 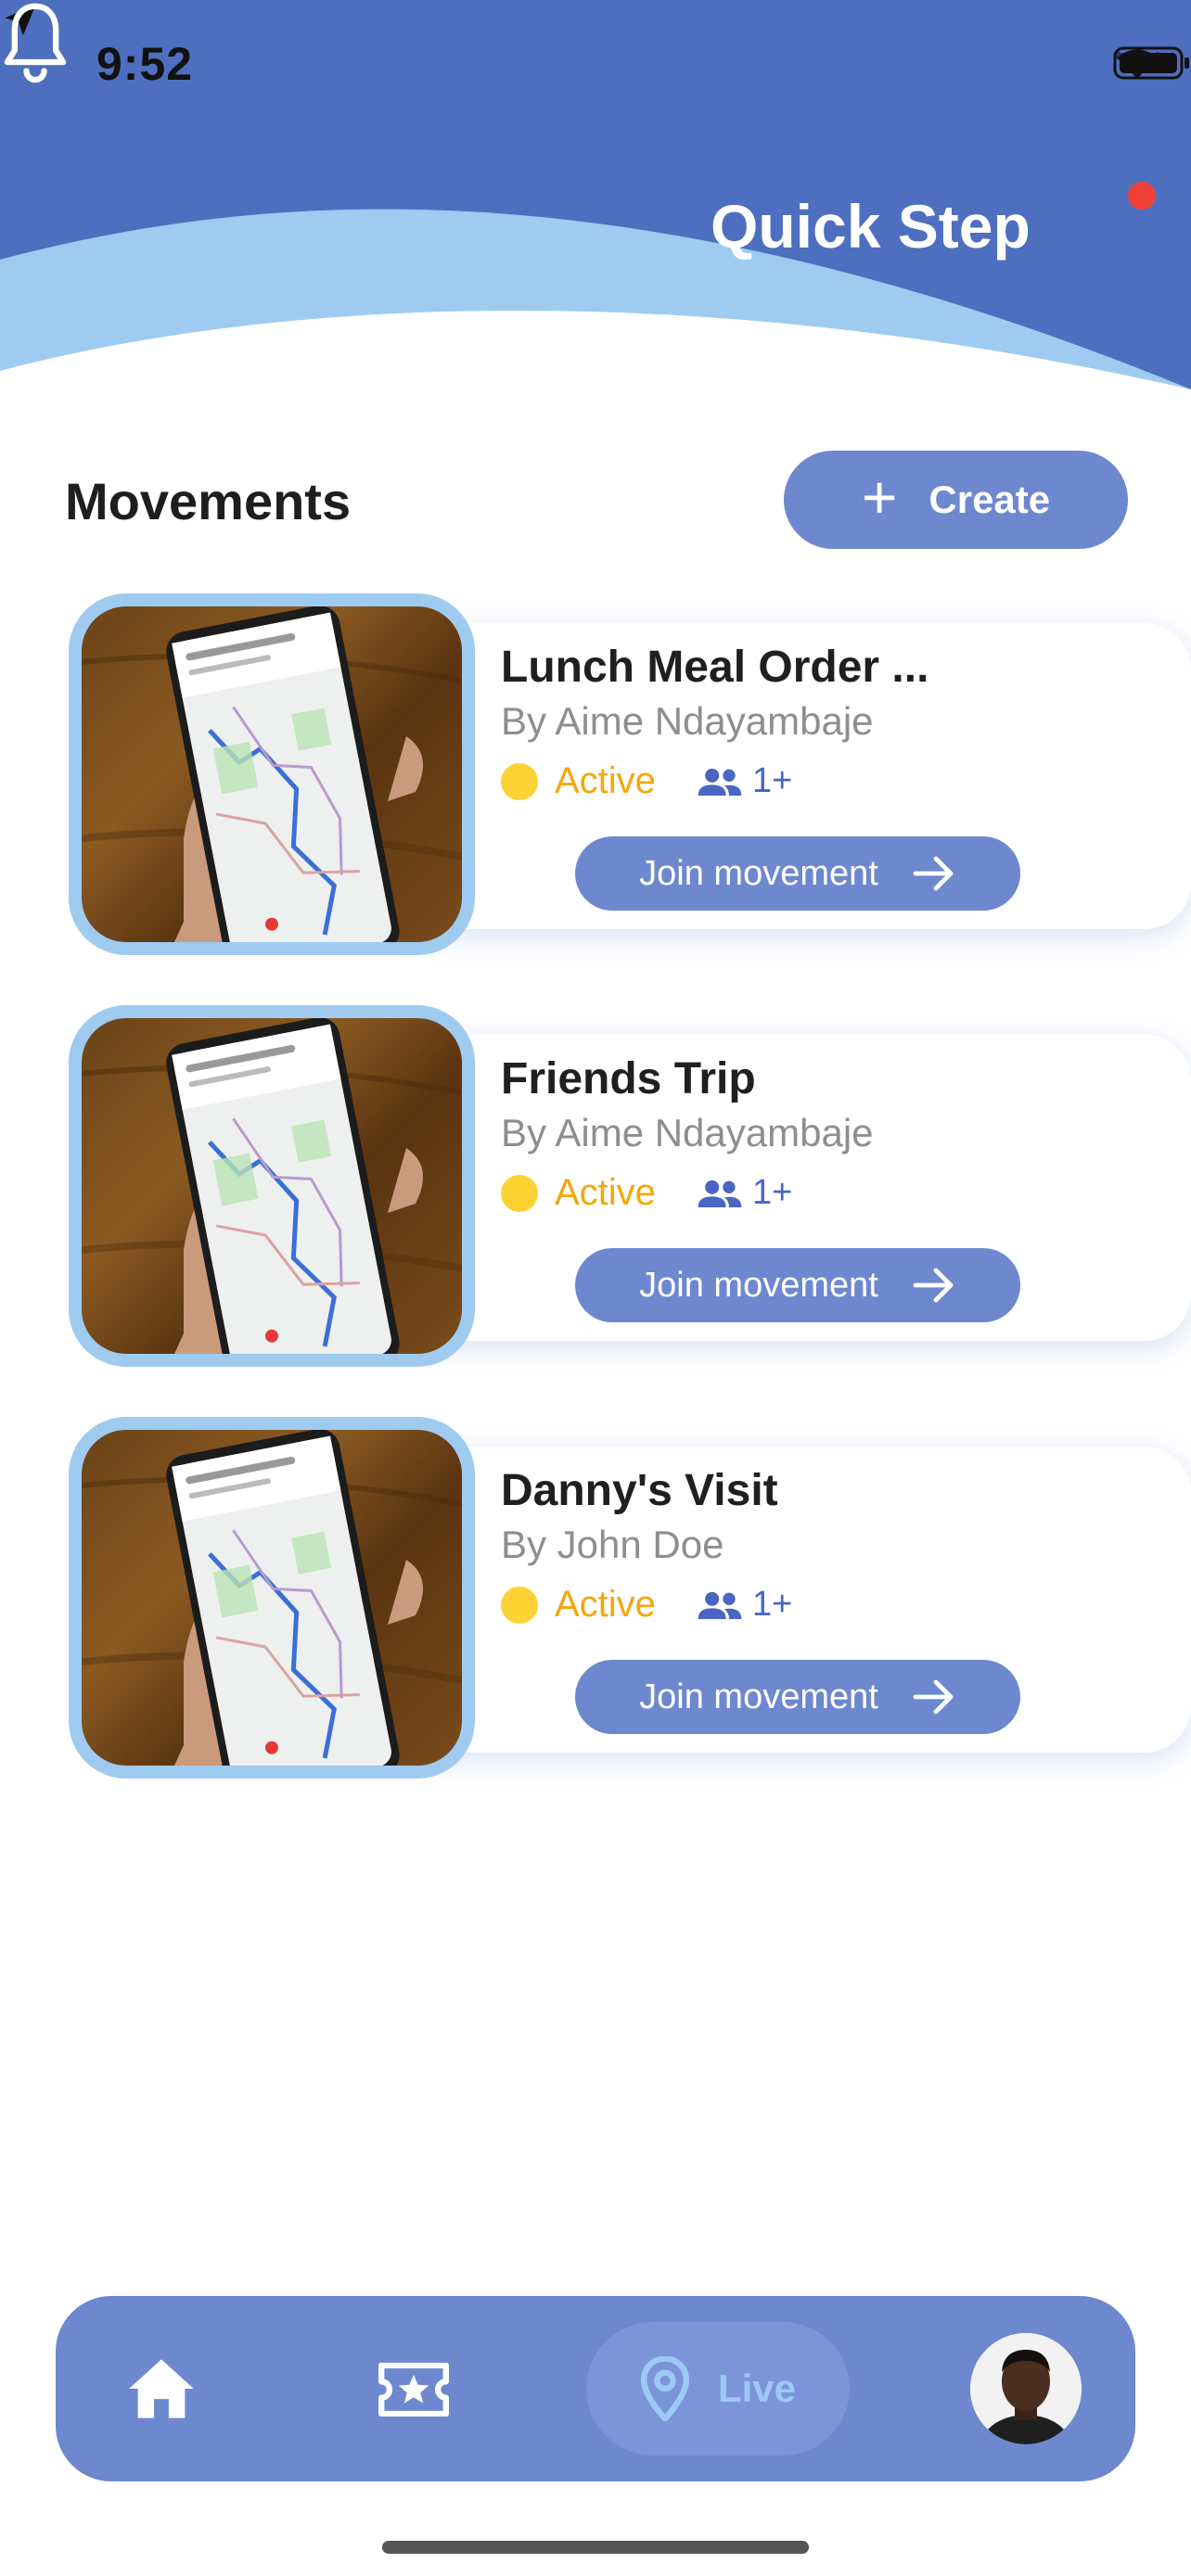 I want to click on section-title: Movements, so click(x=209, y=501).